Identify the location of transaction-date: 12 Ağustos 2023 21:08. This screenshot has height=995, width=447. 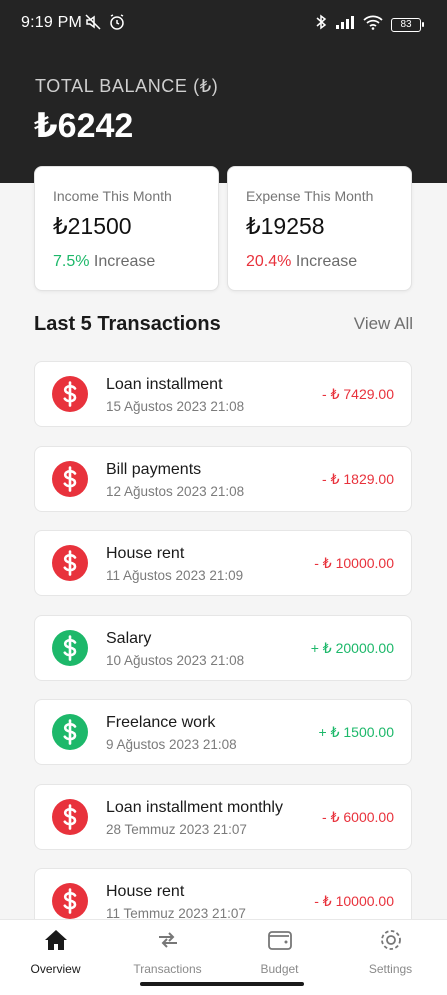
(175, 491).